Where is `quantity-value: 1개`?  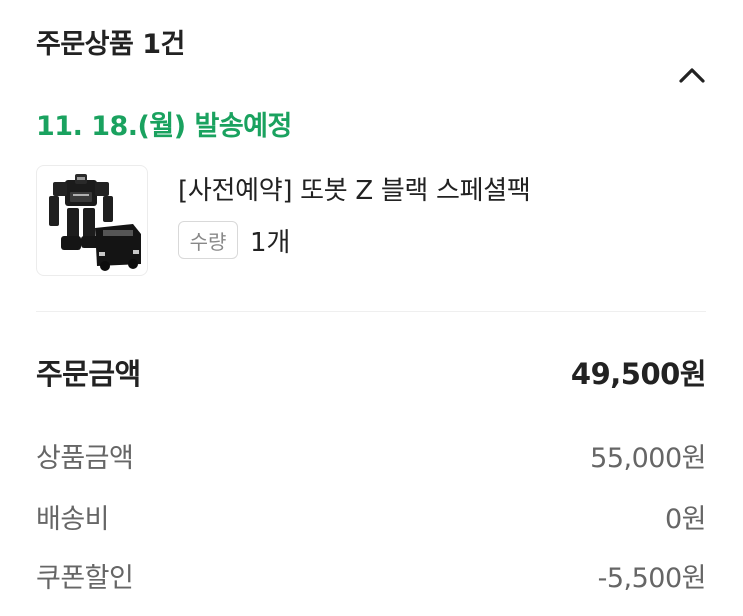
quantity-value: 1개 is located at coordinates (270, 243).